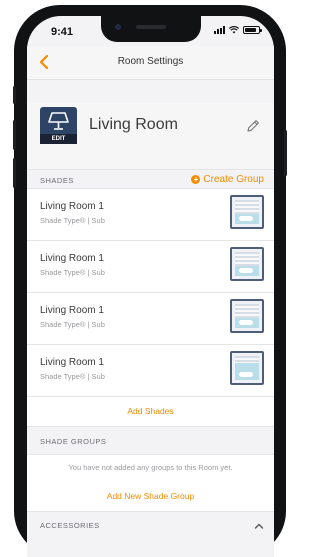  What do you see at coordinates (58, 139) in the screenshot?
I see `edit-badge: EDIT` at bounding box center [58, 139].